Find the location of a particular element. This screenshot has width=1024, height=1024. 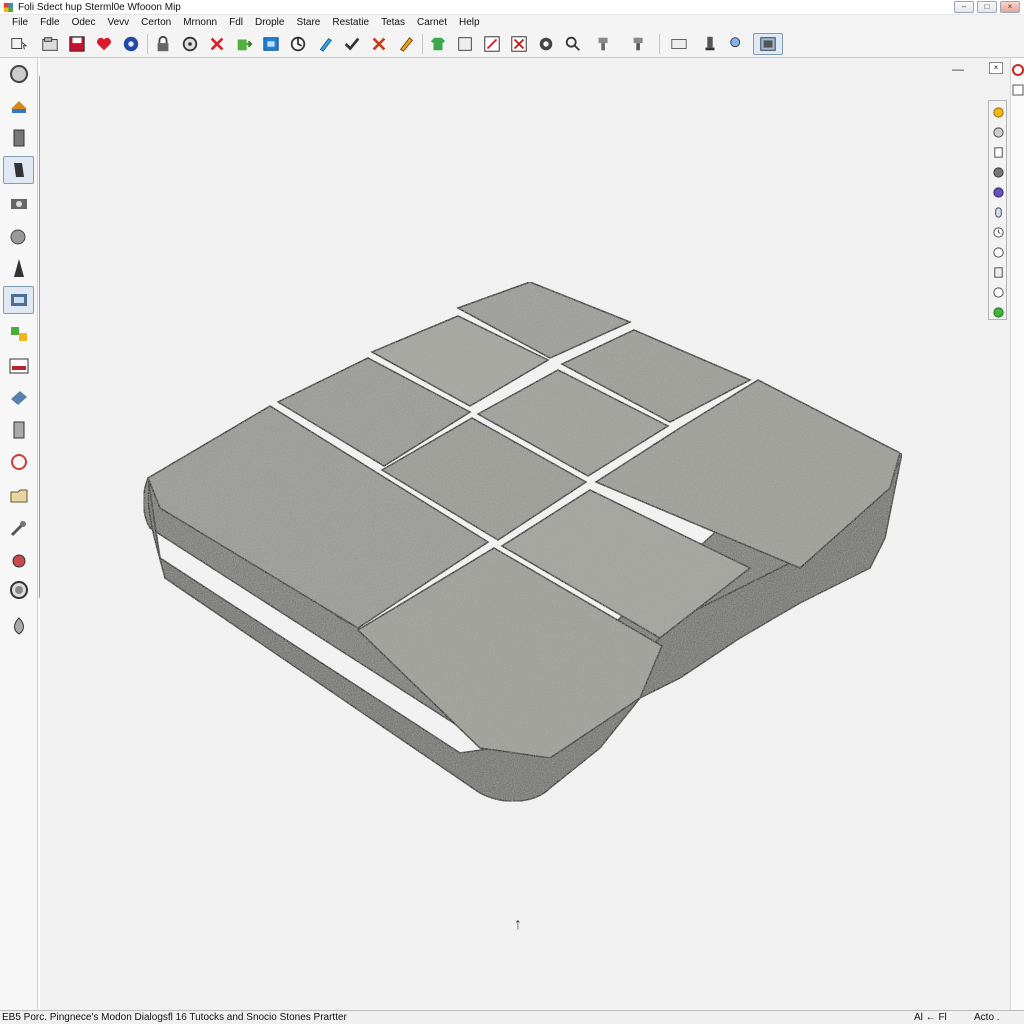

status-ok-icon is located at coordinates (998, 312).